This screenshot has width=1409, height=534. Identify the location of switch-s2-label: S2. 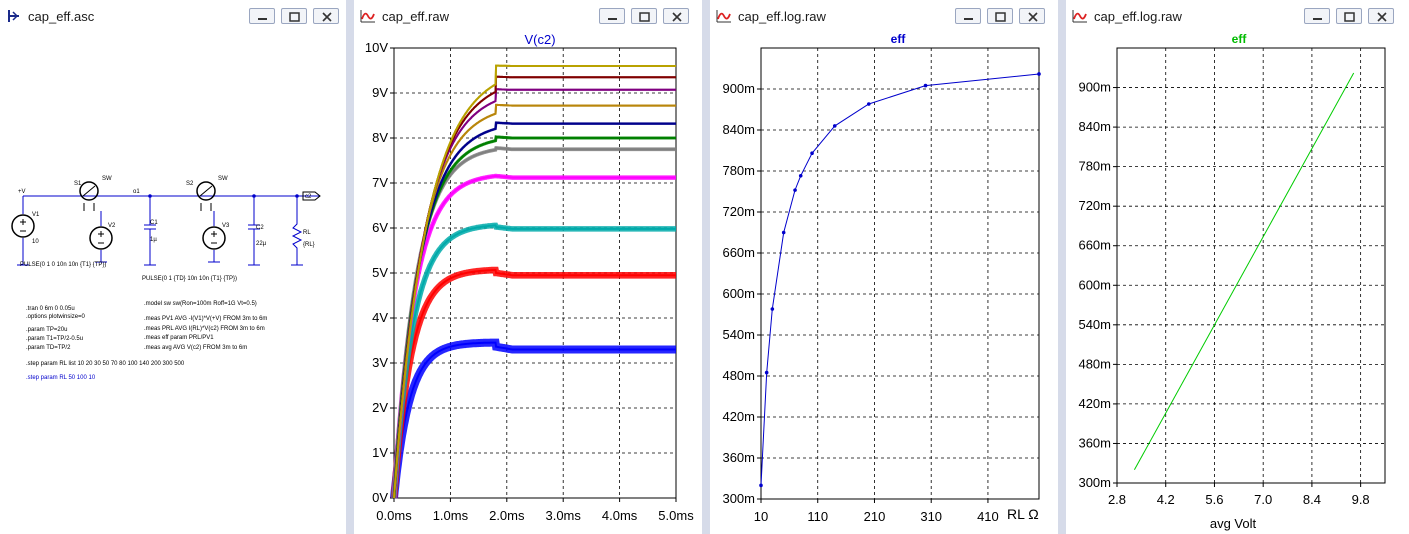
(190, 184).